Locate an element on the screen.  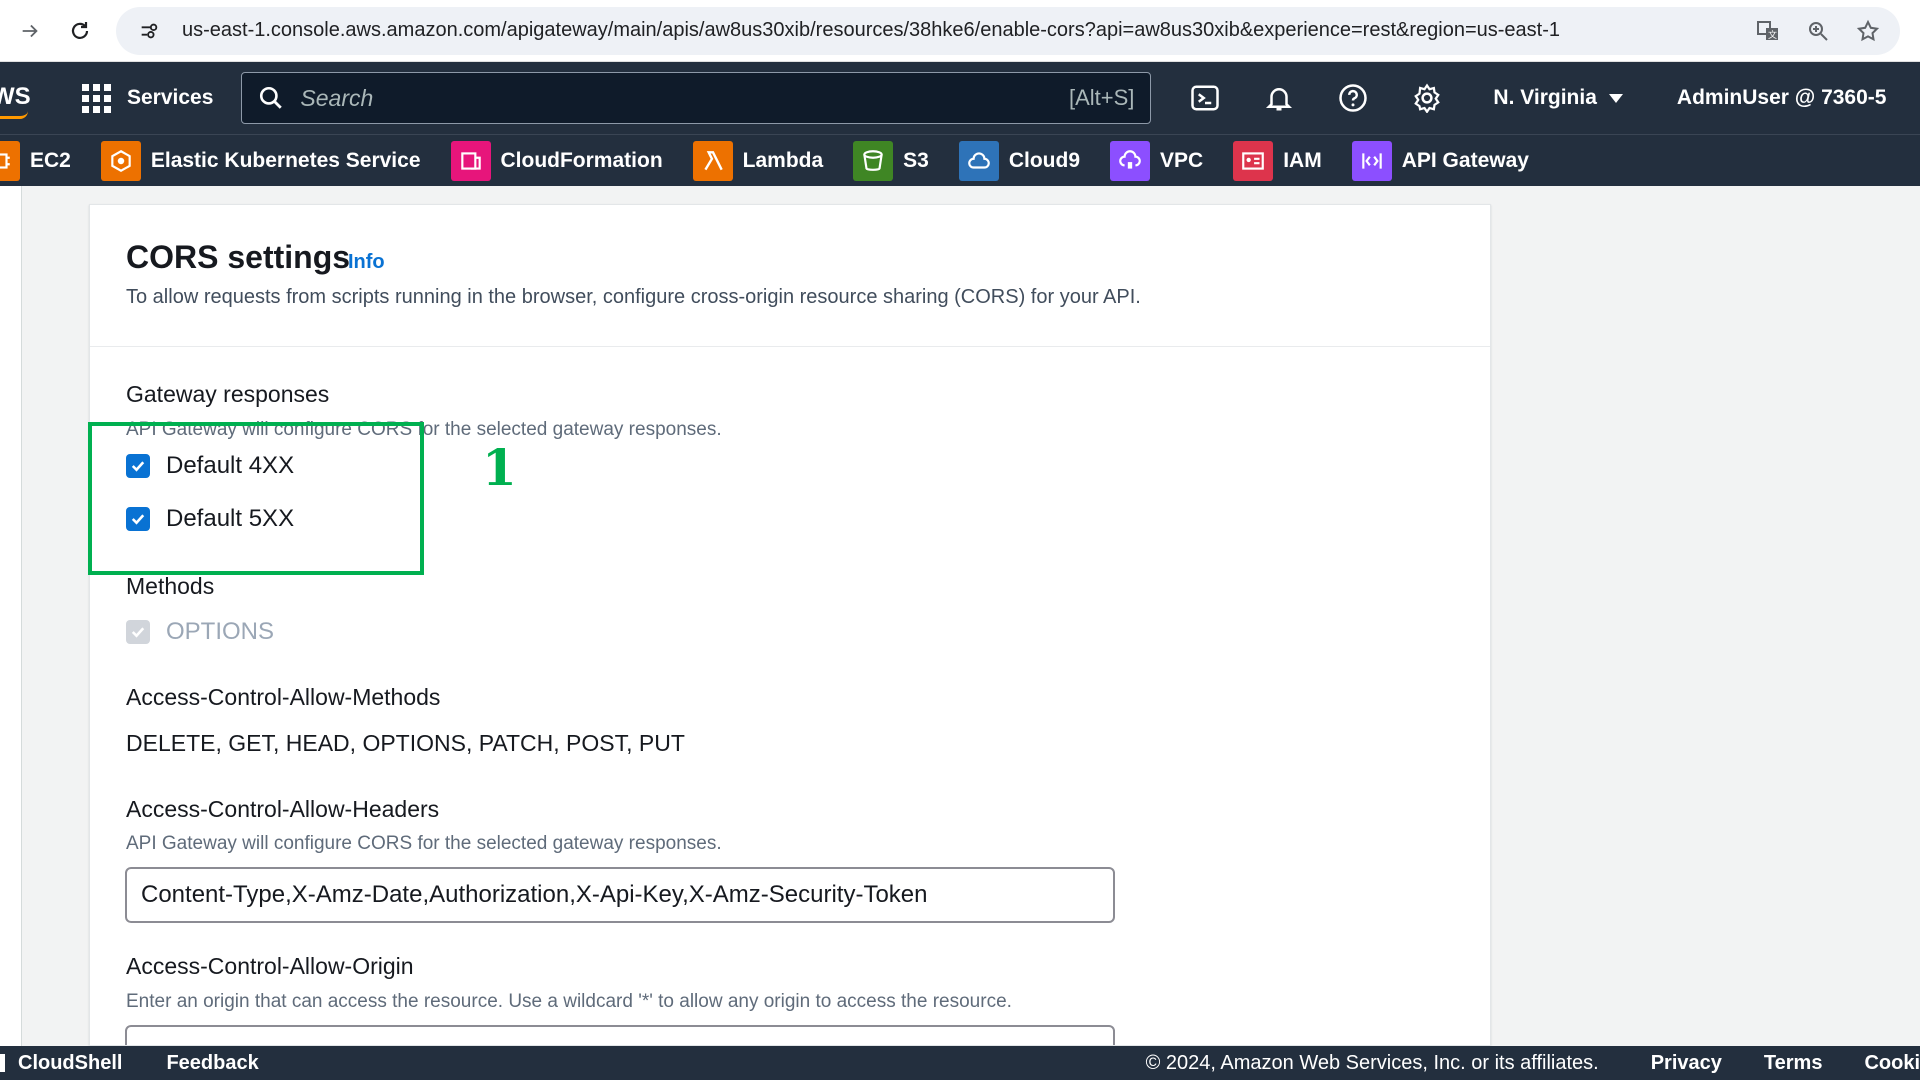
favorite-label: S3 is located at coordinates (916, 160).